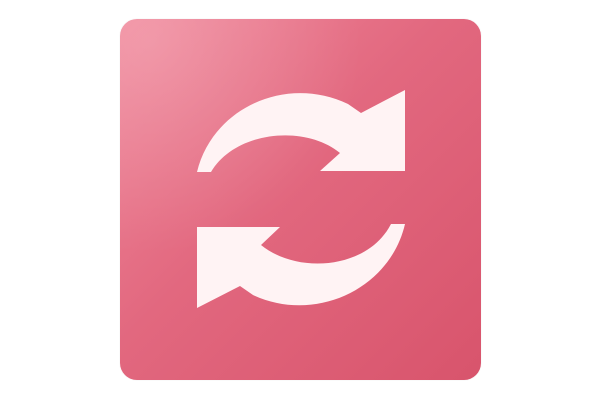 This screenshot has height=400, width=600. What do you see at coordinates (301, 131) in the screenshot?
I see `top-arrow-shape` at bounding box center [301, 131].